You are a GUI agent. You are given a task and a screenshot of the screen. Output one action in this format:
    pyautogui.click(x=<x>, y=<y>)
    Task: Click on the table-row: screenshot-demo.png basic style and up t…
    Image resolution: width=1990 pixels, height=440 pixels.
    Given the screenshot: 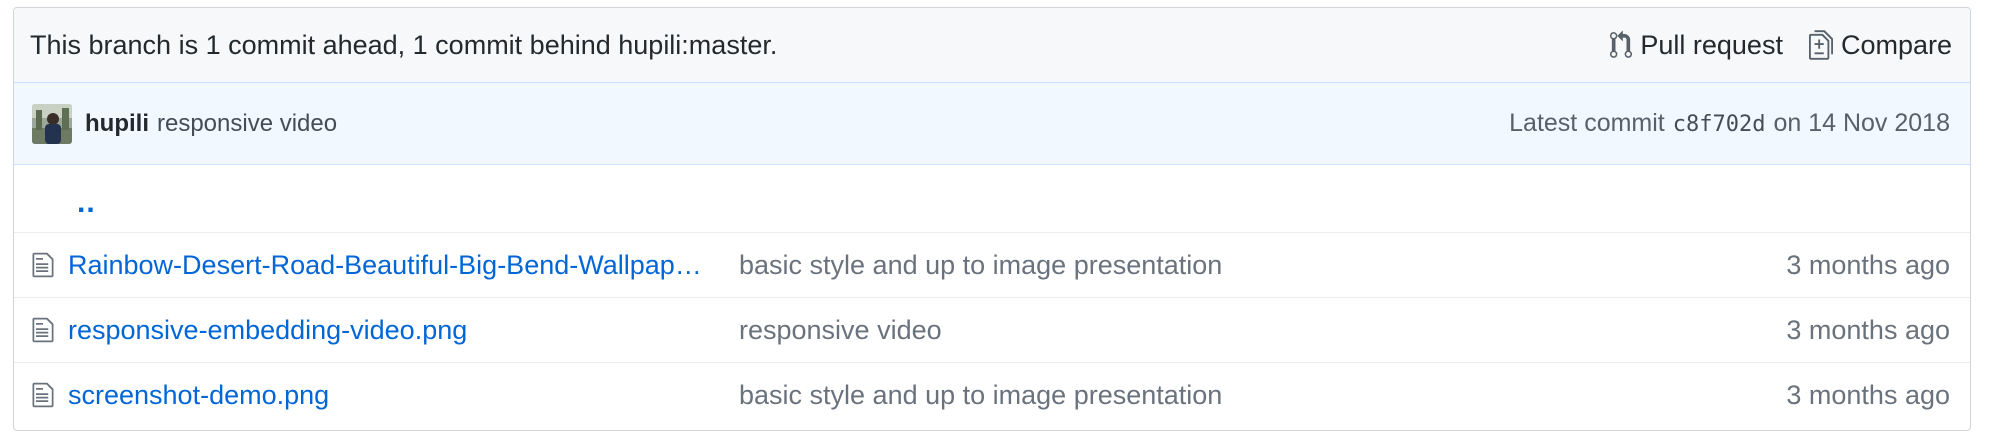 What is the action you would take?
    pyautogui.click(x=992, y=394)
    